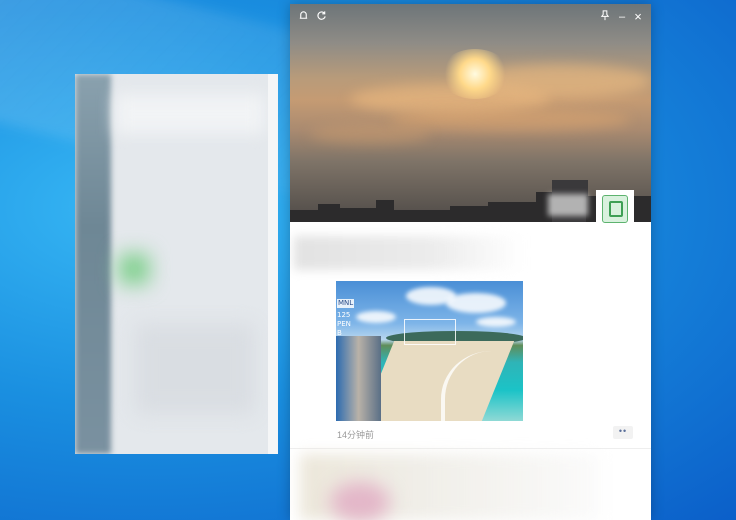 The width and height of the screenshot is (736, 520). What do you see at coordinates (568, 205) in the screenshot?
I see `cover-blurred-patch` at bounding box center [568, 205].